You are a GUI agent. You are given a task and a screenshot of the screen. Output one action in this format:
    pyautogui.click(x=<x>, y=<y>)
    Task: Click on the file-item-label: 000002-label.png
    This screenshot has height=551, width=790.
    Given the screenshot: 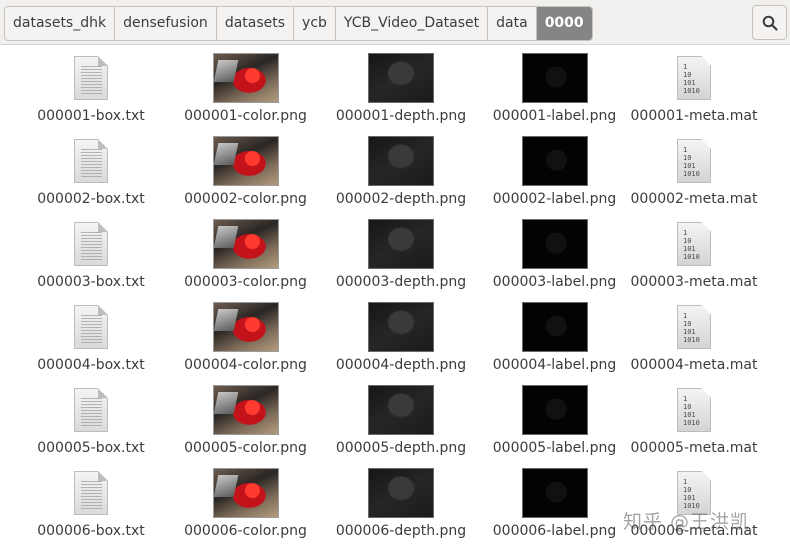 What is the action you would take?
    pyautogui.click(x=554, y=176)
    